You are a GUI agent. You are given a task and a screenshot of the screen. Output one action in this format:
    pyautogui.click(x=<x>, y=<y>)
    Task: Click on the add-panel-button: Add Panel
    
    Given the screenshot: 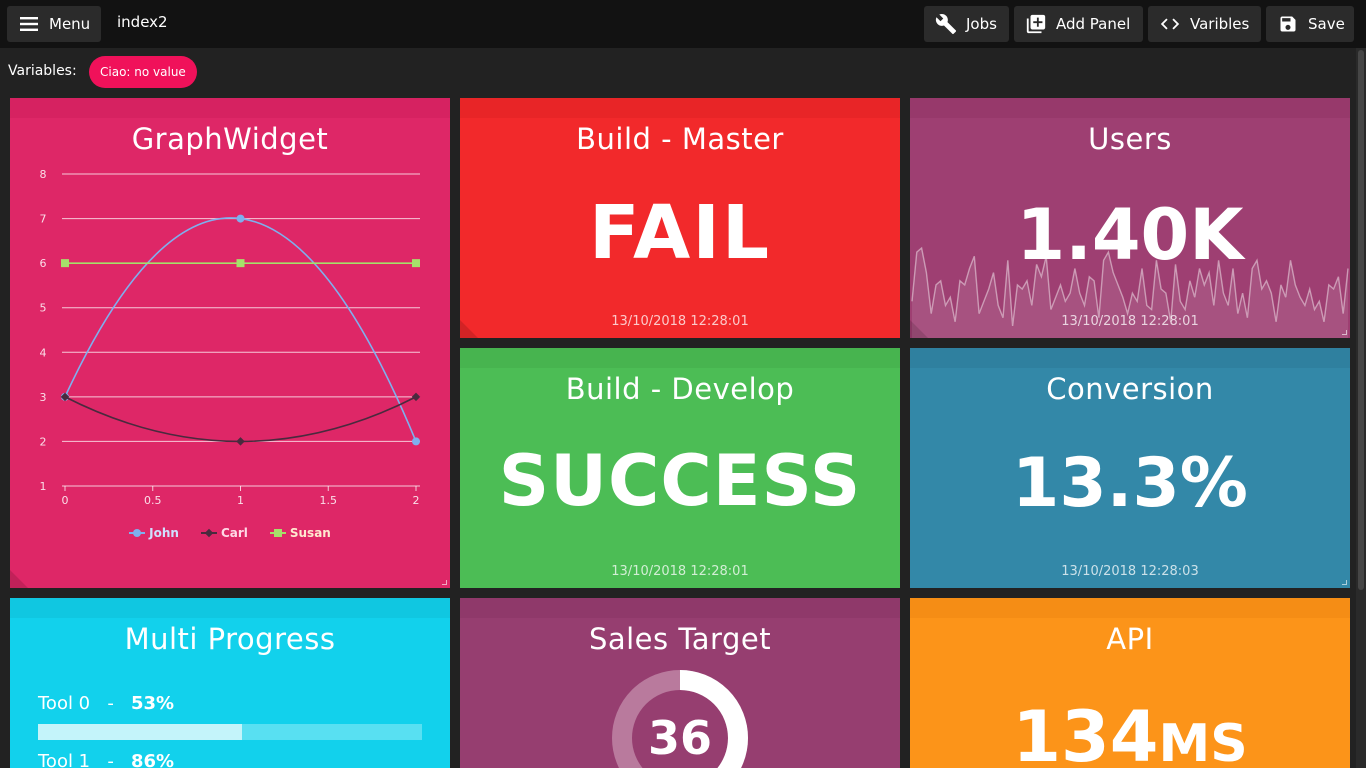 What is the action you would take?
    pyautogui.click(x=1078, y=24)
    